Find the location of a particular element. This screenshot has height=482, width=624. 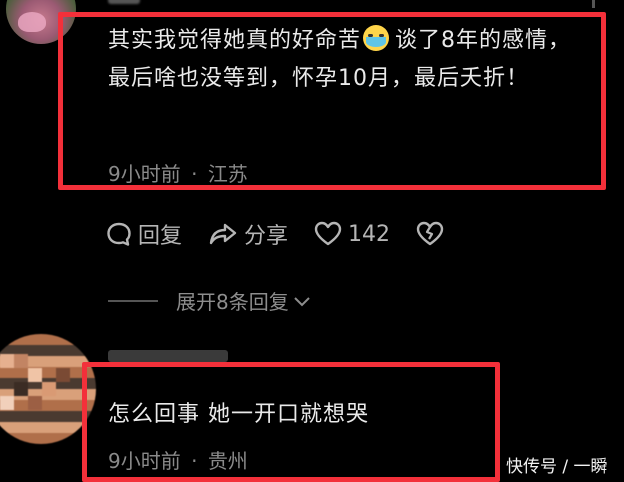

divider-line is located at coordinates (133, 300).